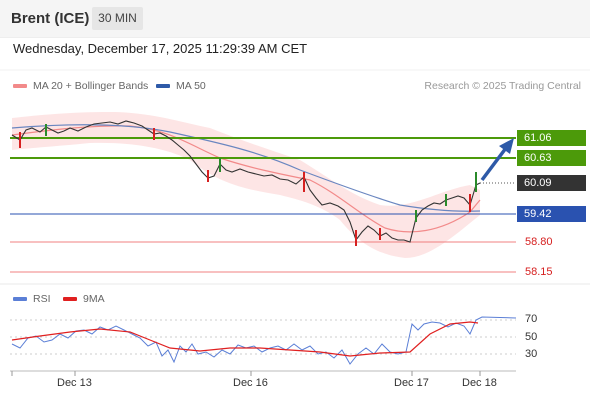 This screenshot has height=400, width=590. What do you see at coordinates (94, 299) in the screenshot?
I see `ma9-label: 9MA` at bounding box center [94, 299].